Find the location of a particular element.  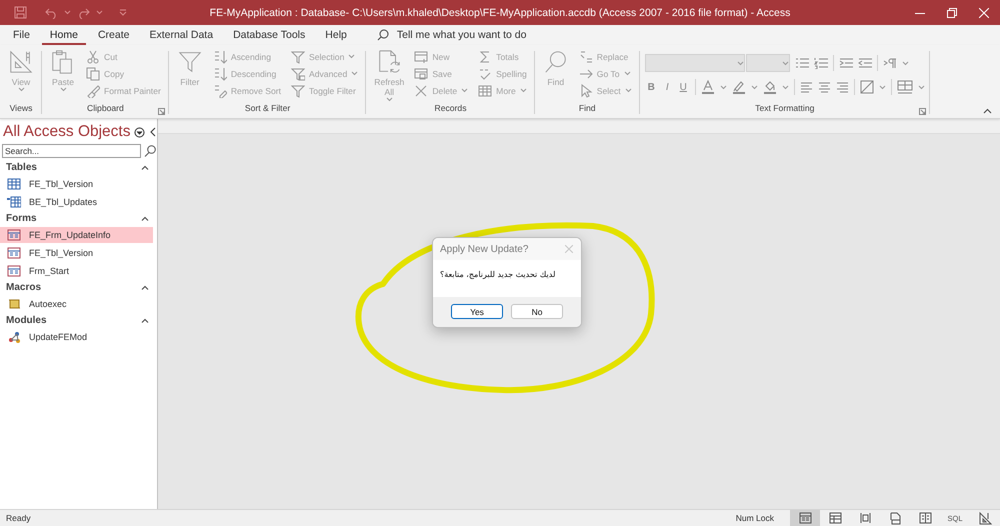

save-record-icon is located at coordinates (421, 73).